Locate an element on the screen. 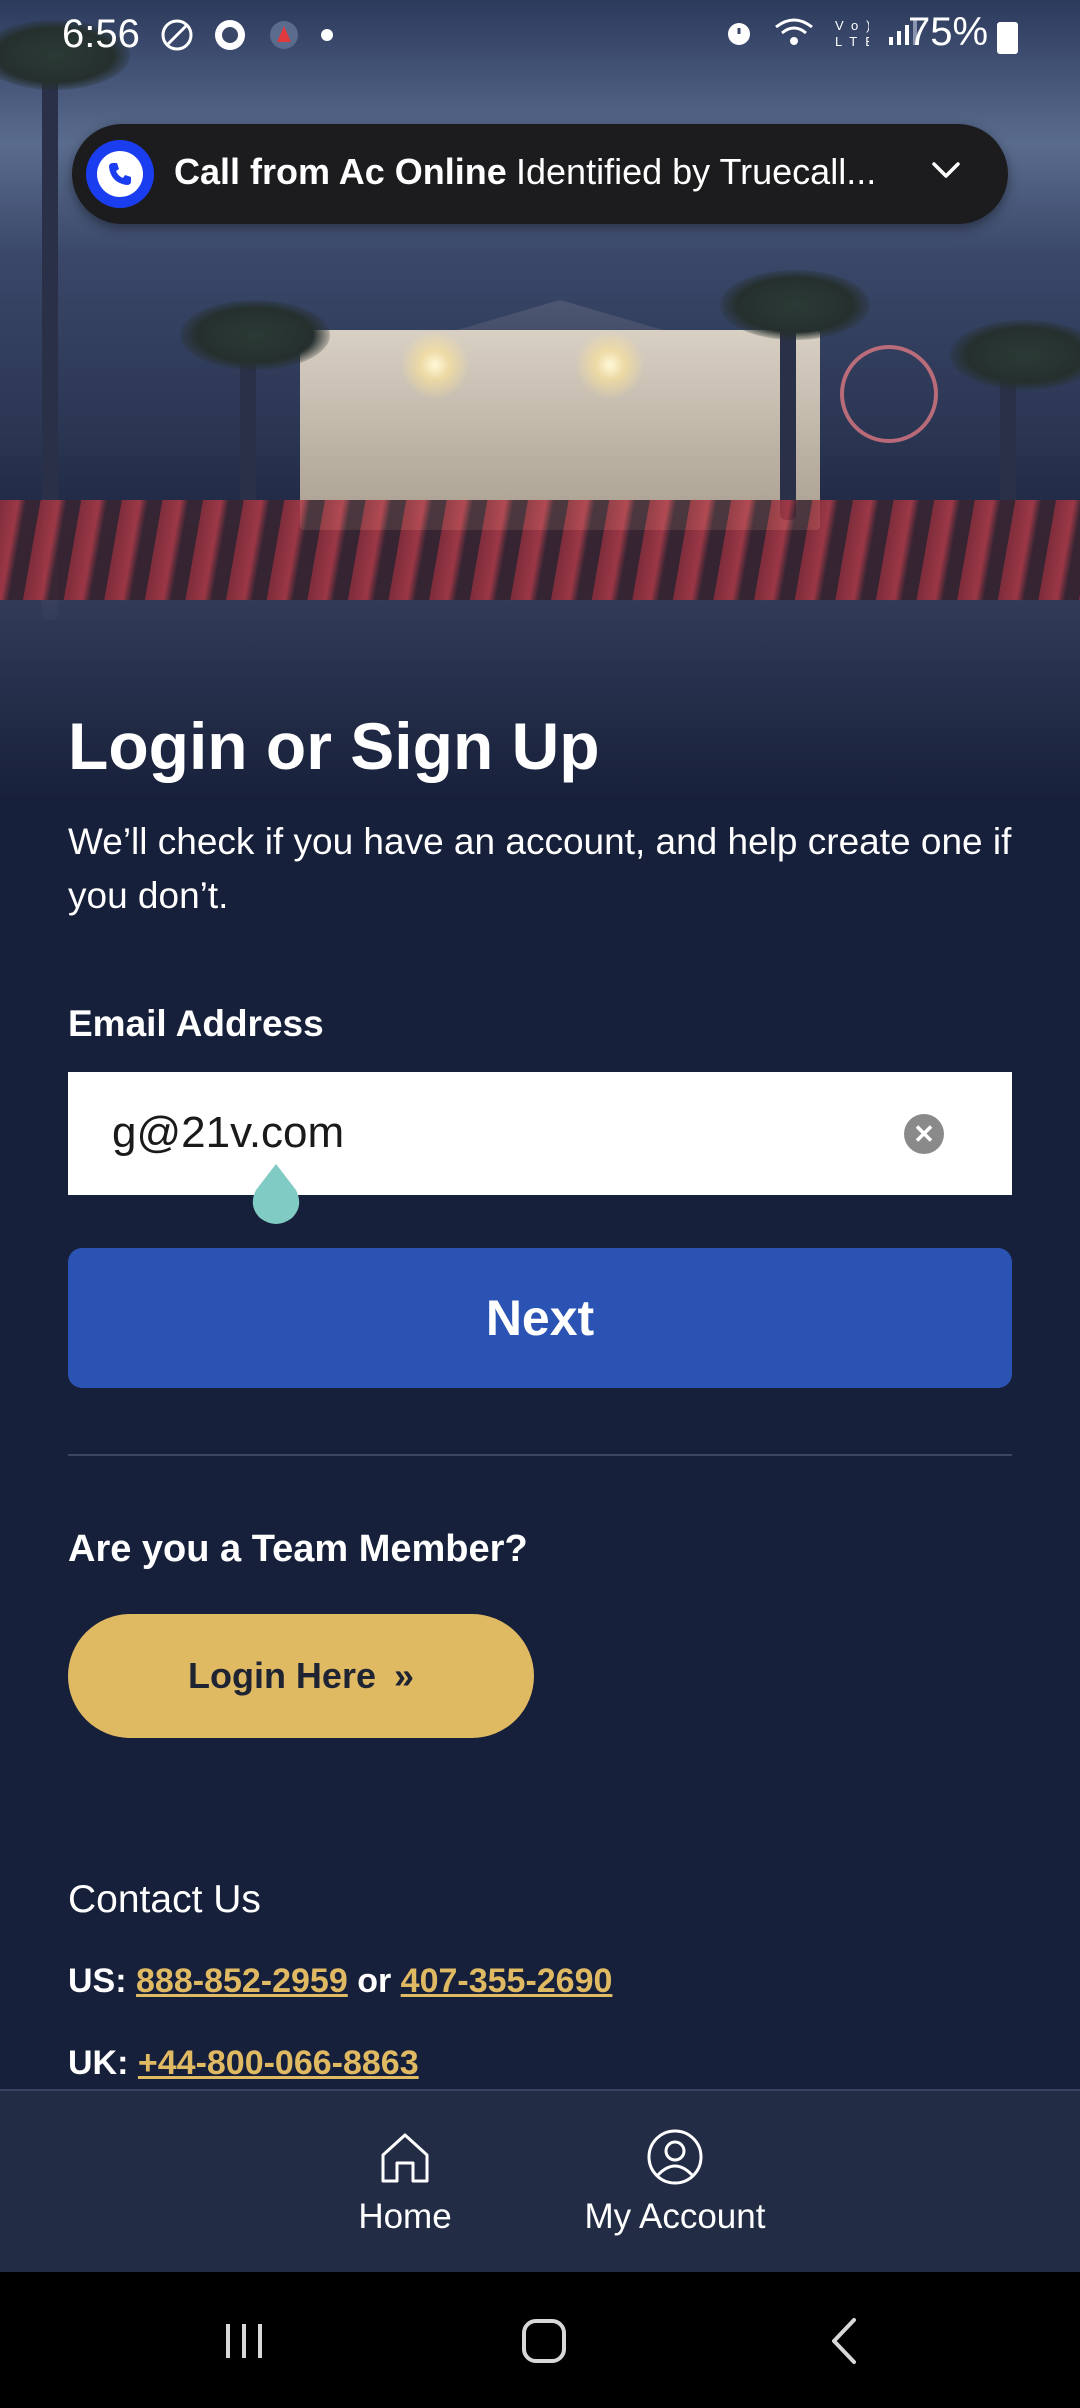 The image size is (1080, 2408). ferris-wheel is located at coordinates (889, 394).